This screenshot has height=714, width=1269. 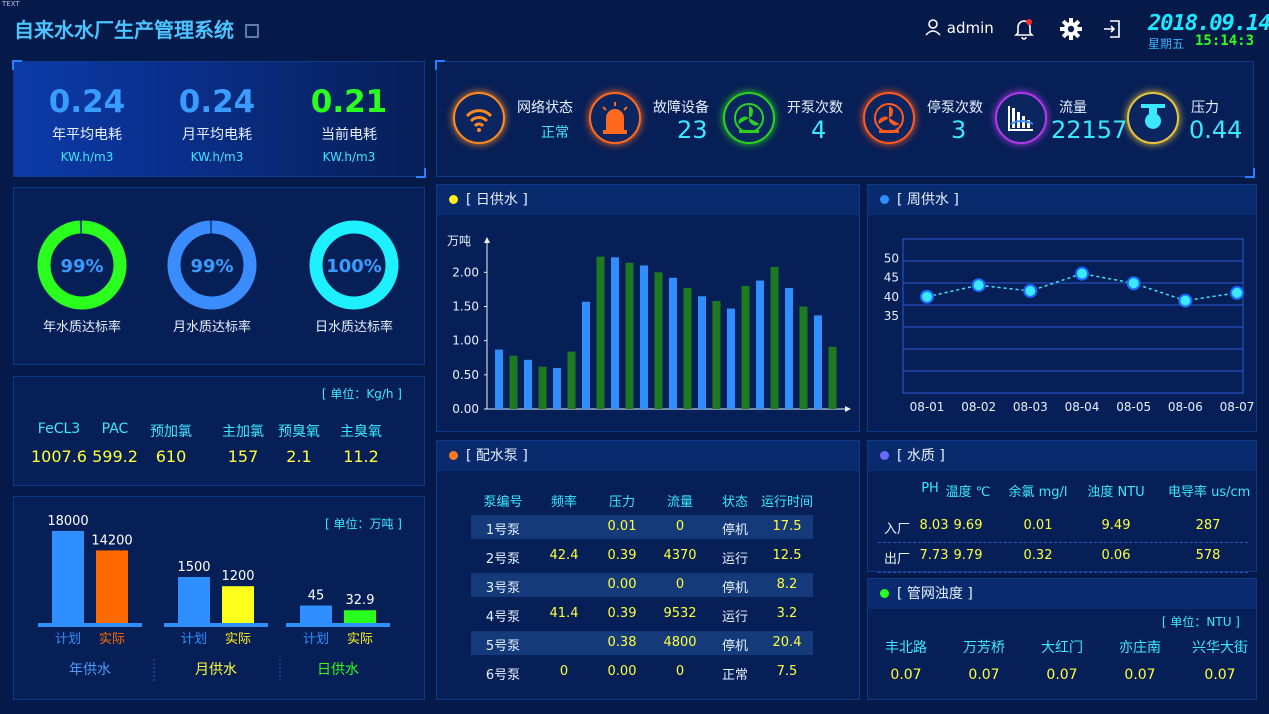 What do you see at coordinates (787, 584) in the screenshot?
I see `pump-cell: 8.2` at bounding box center [787, 584].